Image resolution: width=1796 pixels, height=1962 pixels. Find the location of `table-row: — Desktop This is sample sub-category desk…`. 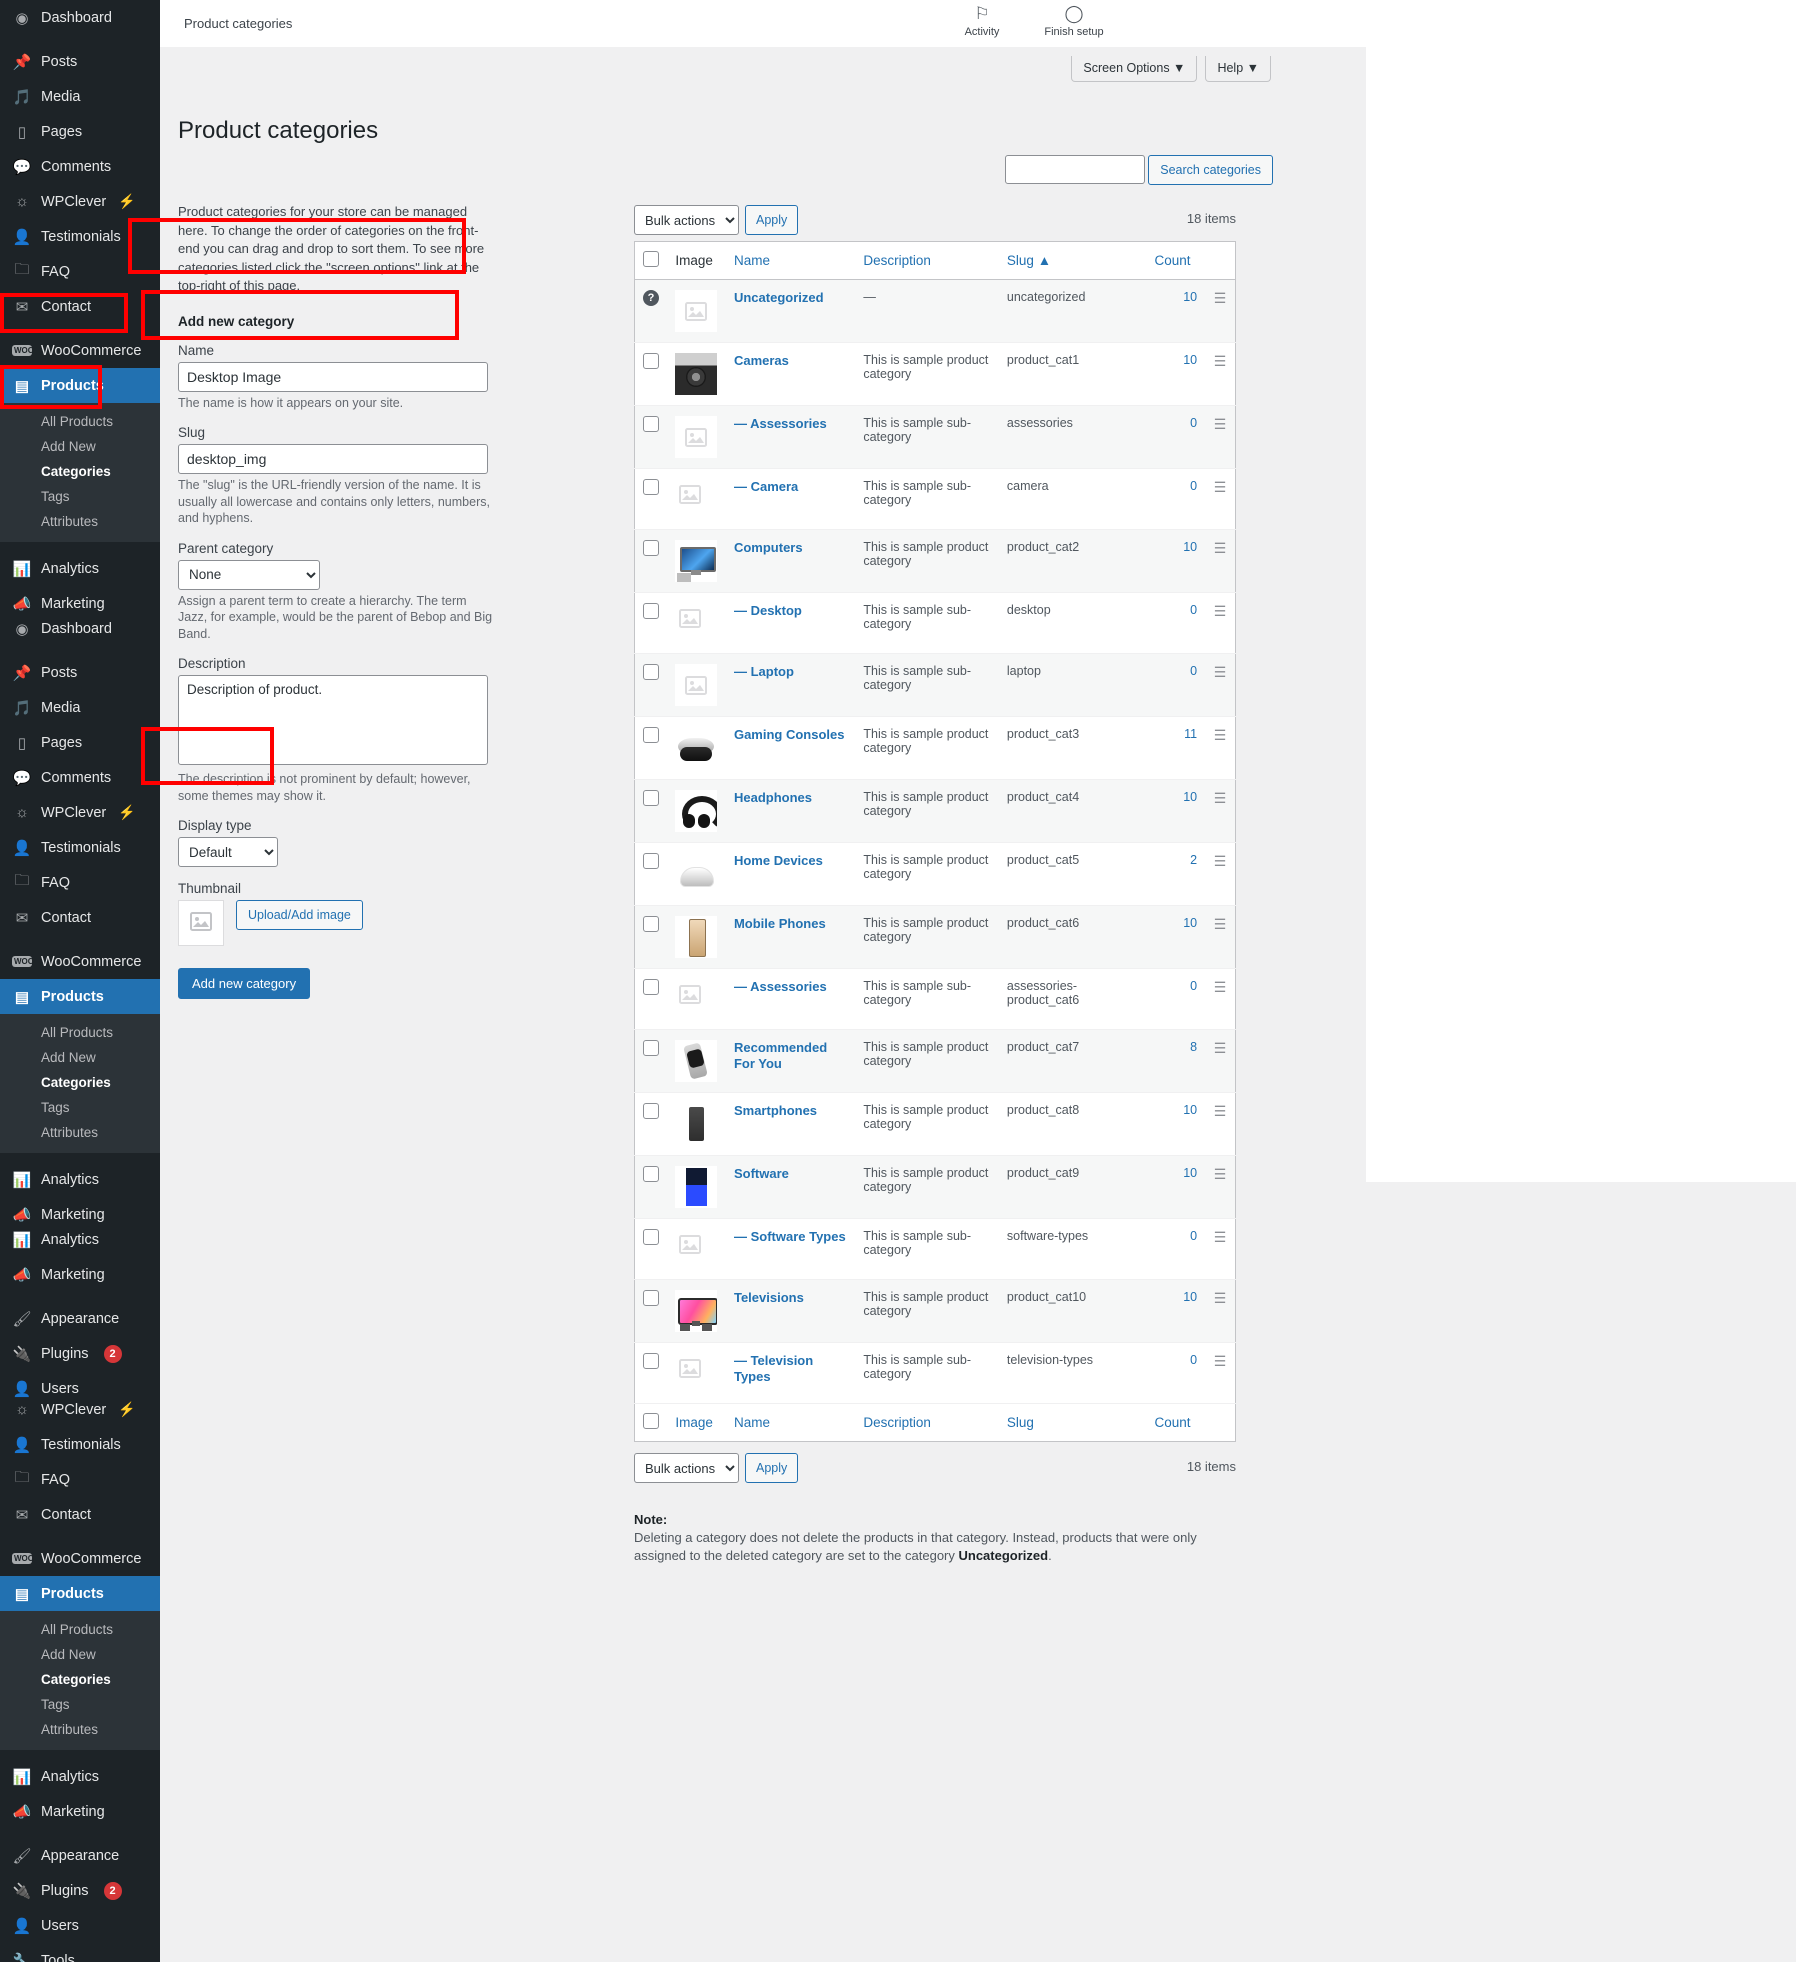

table-row: — Desktop This is sample sub-category desk… is located at coordinates (935, 623).